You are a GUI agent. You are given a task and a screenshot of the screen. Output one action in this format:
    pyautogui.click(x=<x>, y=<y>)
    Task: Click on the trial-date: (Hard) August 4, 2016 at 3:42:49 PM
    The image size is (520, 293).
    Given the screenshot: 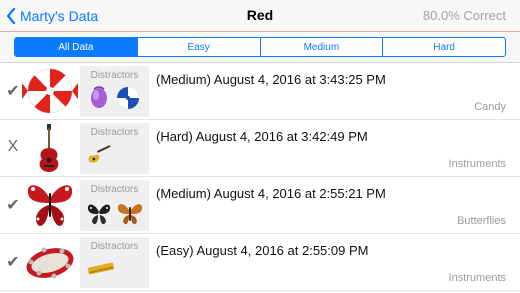 What is the action you would take?
    pyautogui.click(x=262, y=136)
    